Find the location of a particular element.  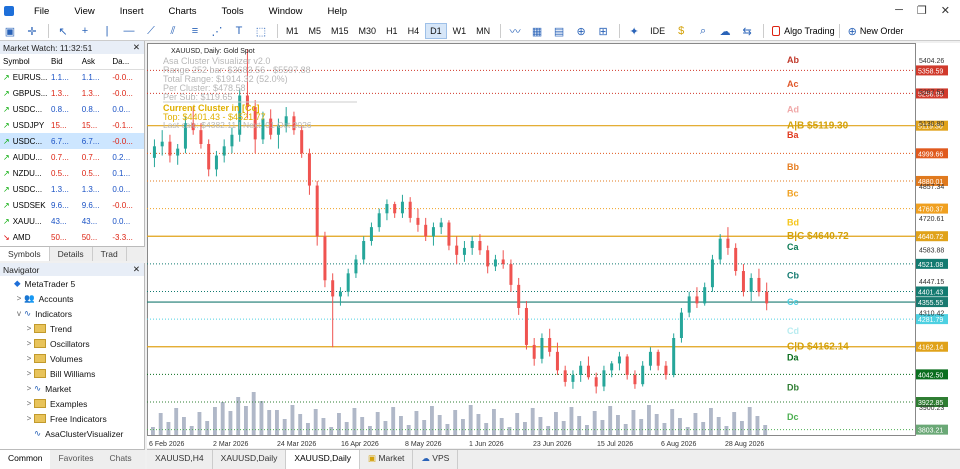

column-header: Bid is located at coordinates (63, 62).